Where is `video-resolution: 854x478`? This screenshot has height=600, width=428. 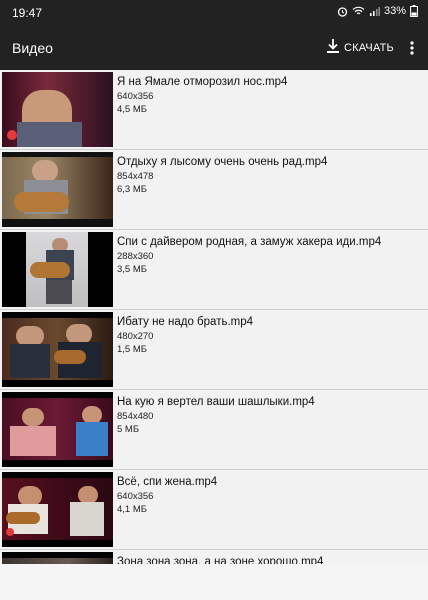
video-resolution: 854x478 is located at coordinates (135, 176).